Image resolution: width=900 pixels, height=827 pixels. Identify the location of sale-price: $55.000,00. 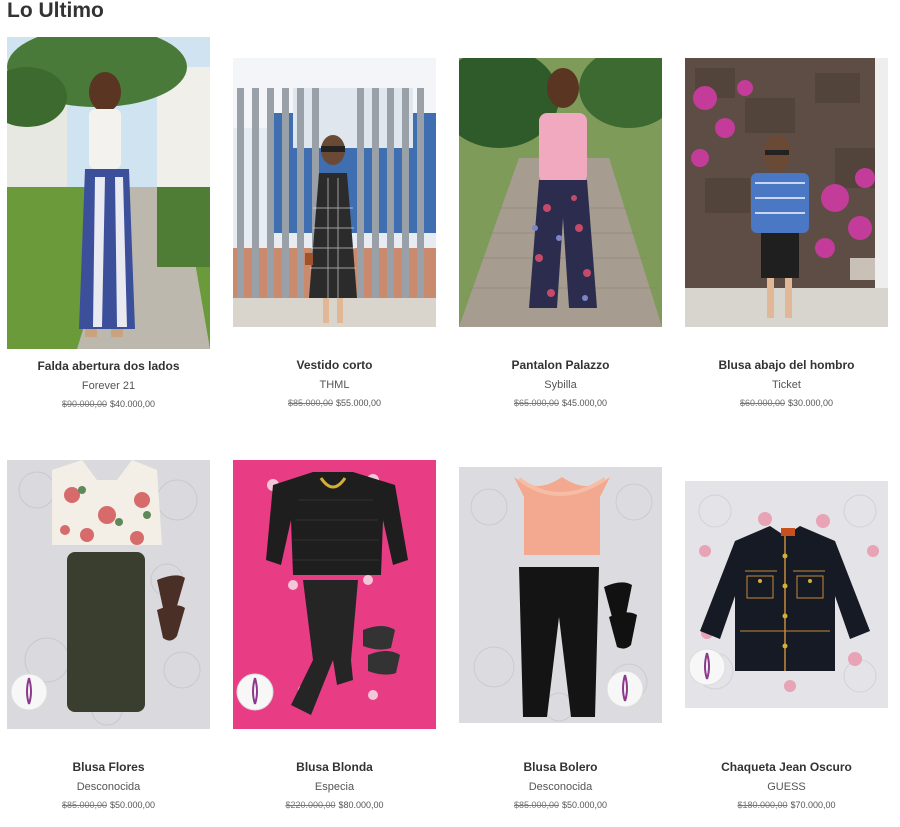
(359, 403).